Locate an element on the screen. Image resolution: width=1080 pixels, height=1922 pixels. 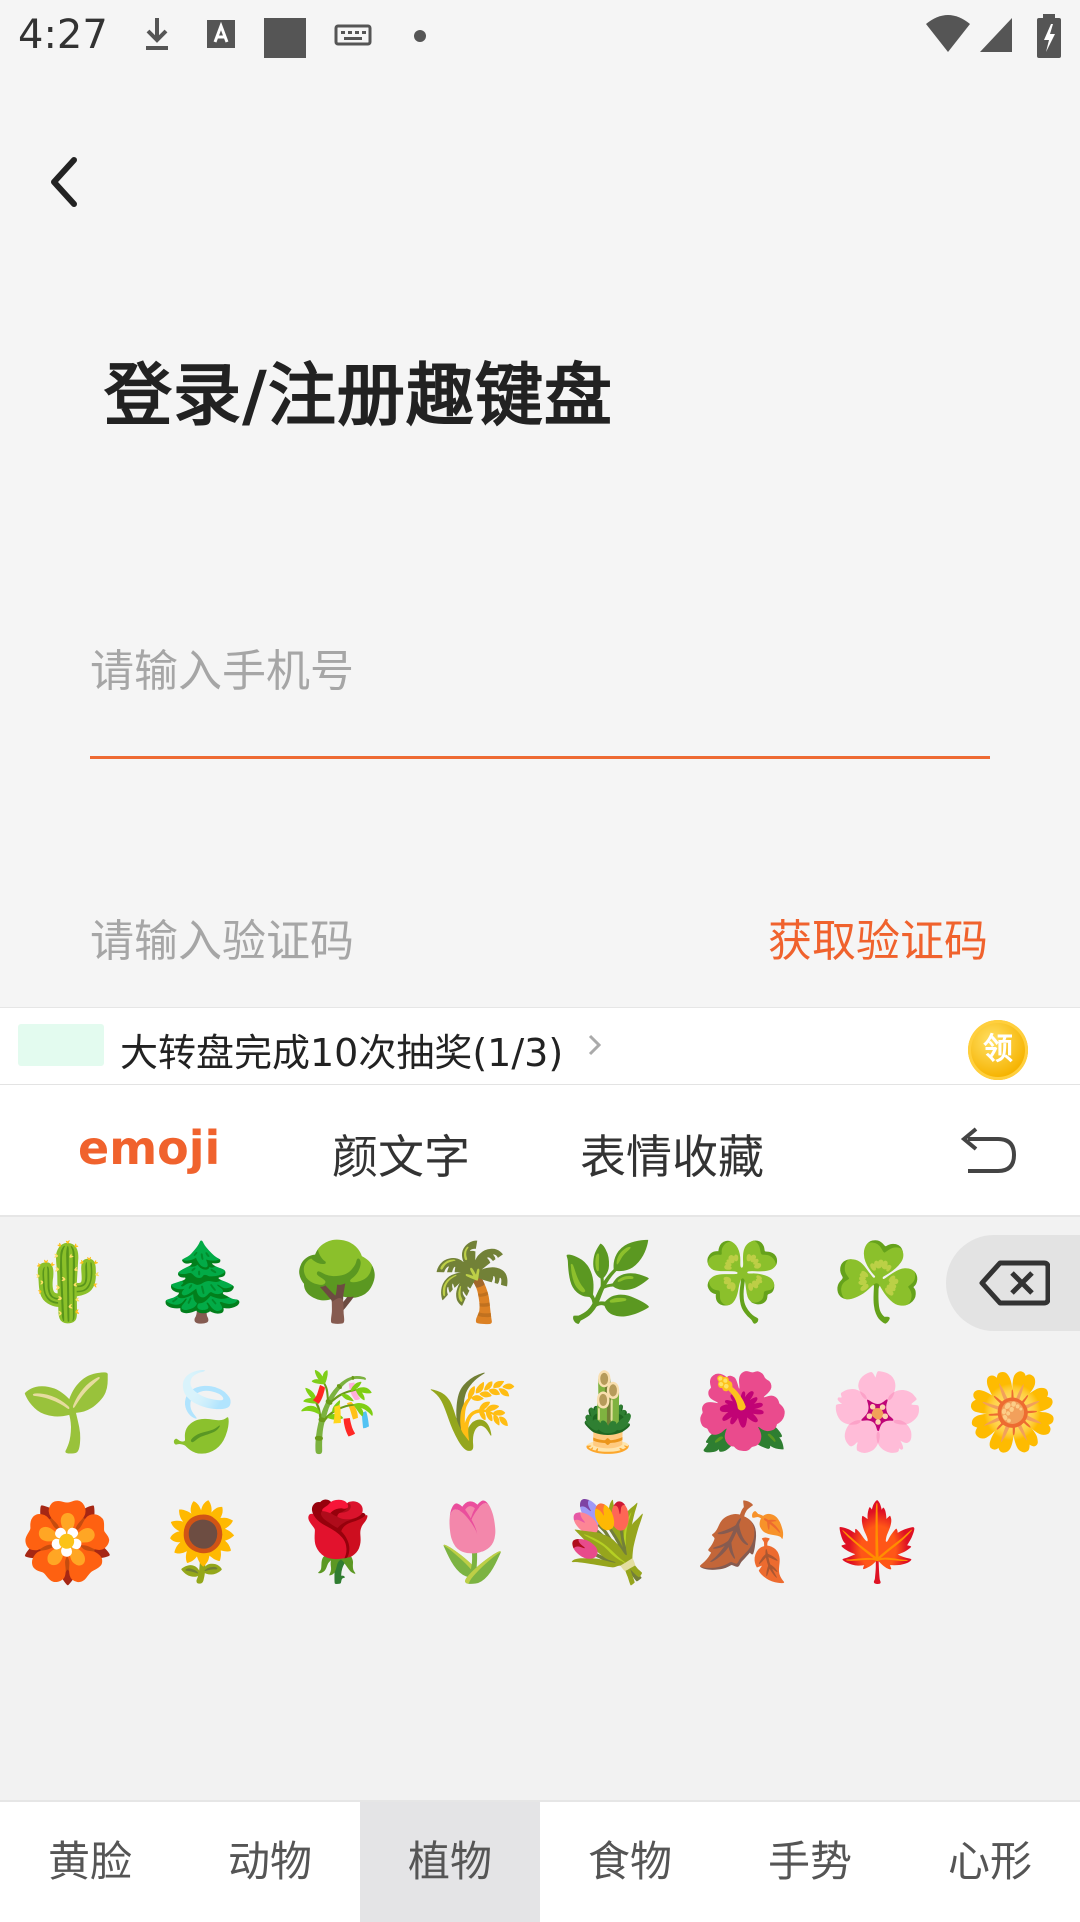
promo-thumbnail is located at coordinates (61, 1045).